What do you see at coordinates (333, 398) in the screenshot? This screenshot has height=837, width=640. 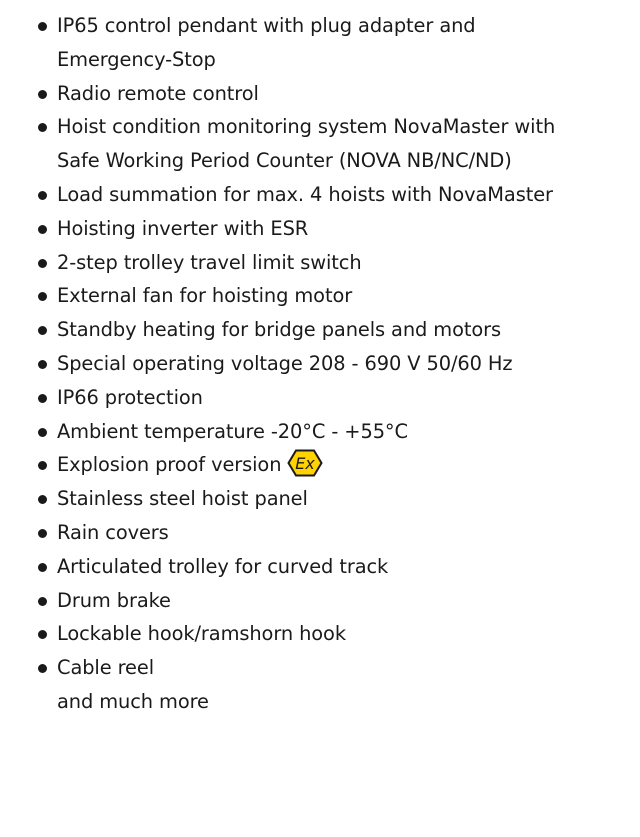 I see `list-item: IP66 protection` at bounding box center [333, 398].